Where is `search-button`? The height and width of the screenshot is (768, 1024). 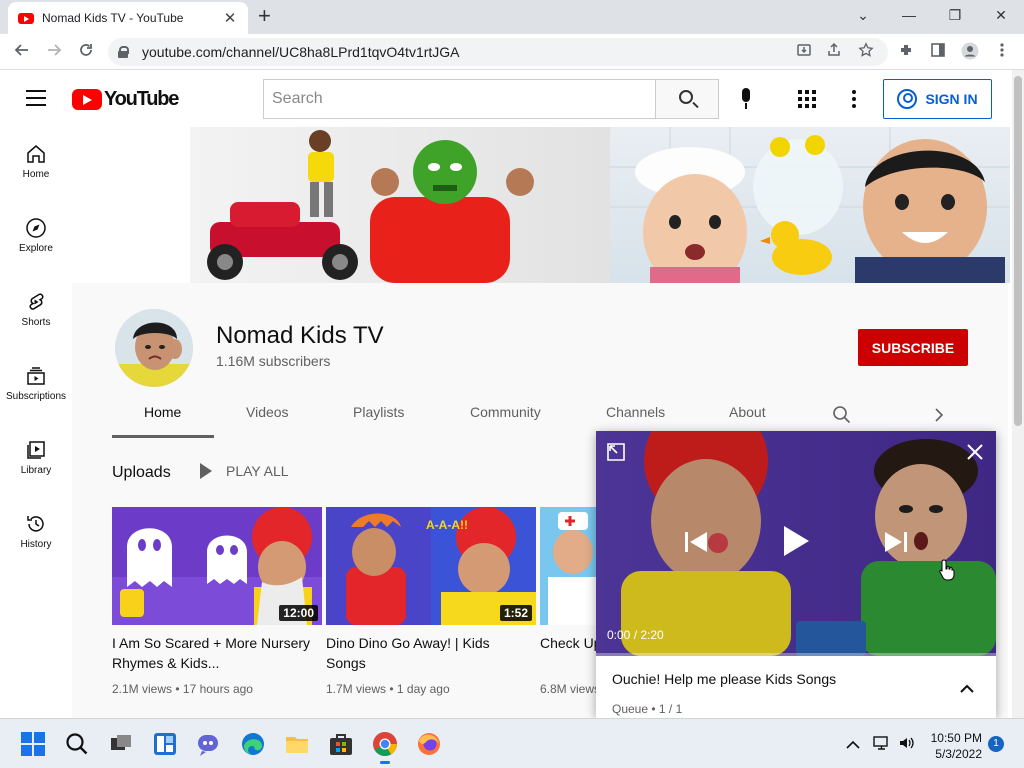
search-button is located at coordinates (687, 99).